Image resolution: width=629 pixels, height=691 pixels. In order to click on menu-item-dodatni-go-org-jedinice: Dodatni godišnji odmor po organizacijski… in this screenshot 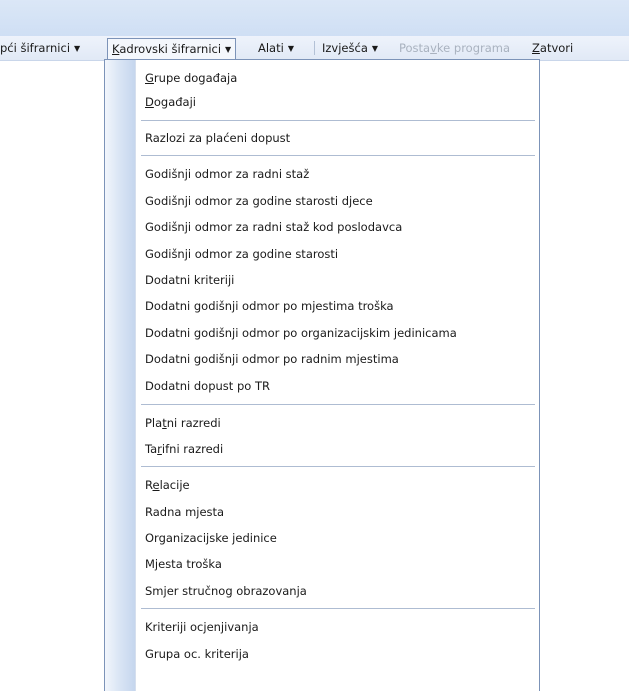, I will do `click(301, 333)`.